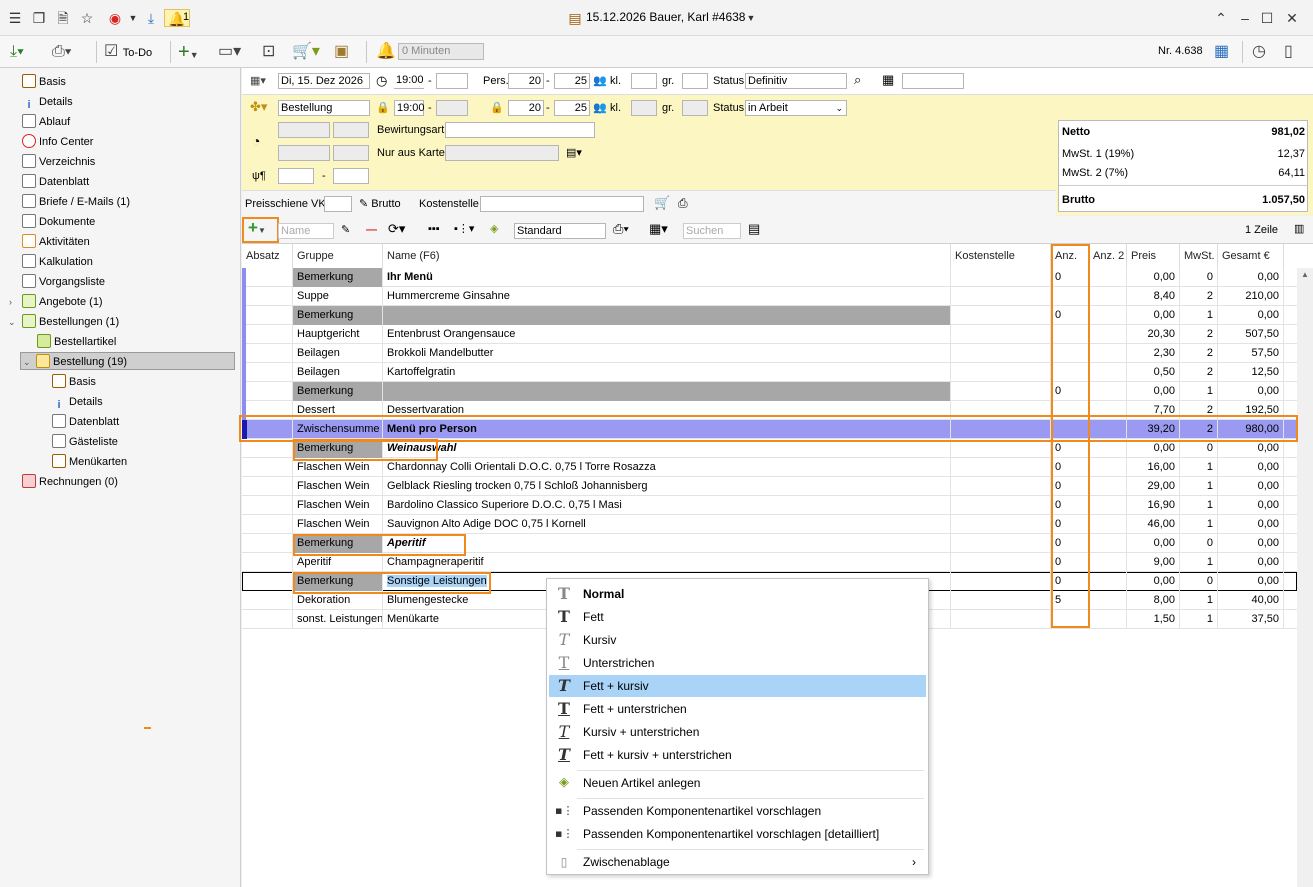 The image size is (1313, 887). Describe the element at coordinates (888, 80) in the screenshot. I see `calendar-grid-icon: ▦` at that location.